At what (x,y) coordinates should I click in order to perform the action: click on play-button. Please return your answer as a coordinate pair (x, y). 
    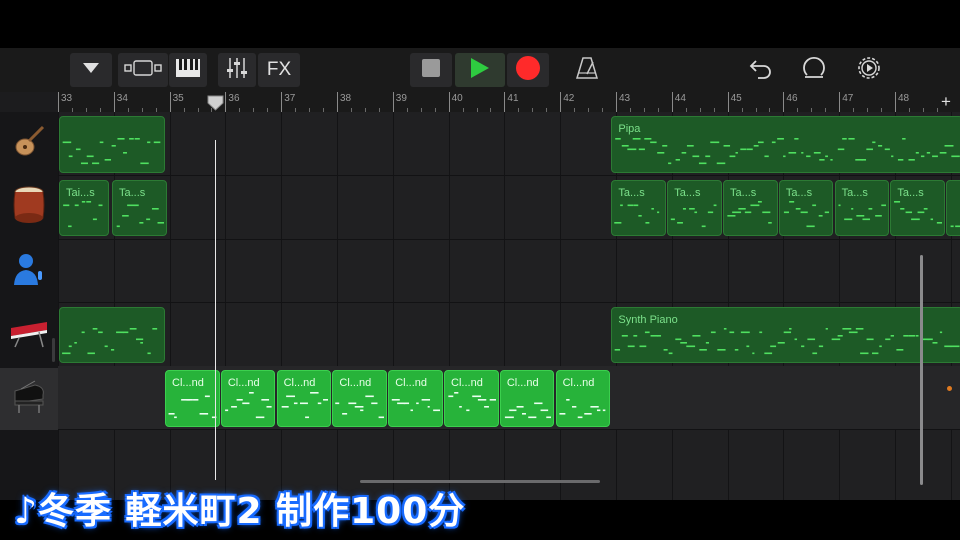
    Looking at the image, I should click on (480, 70).